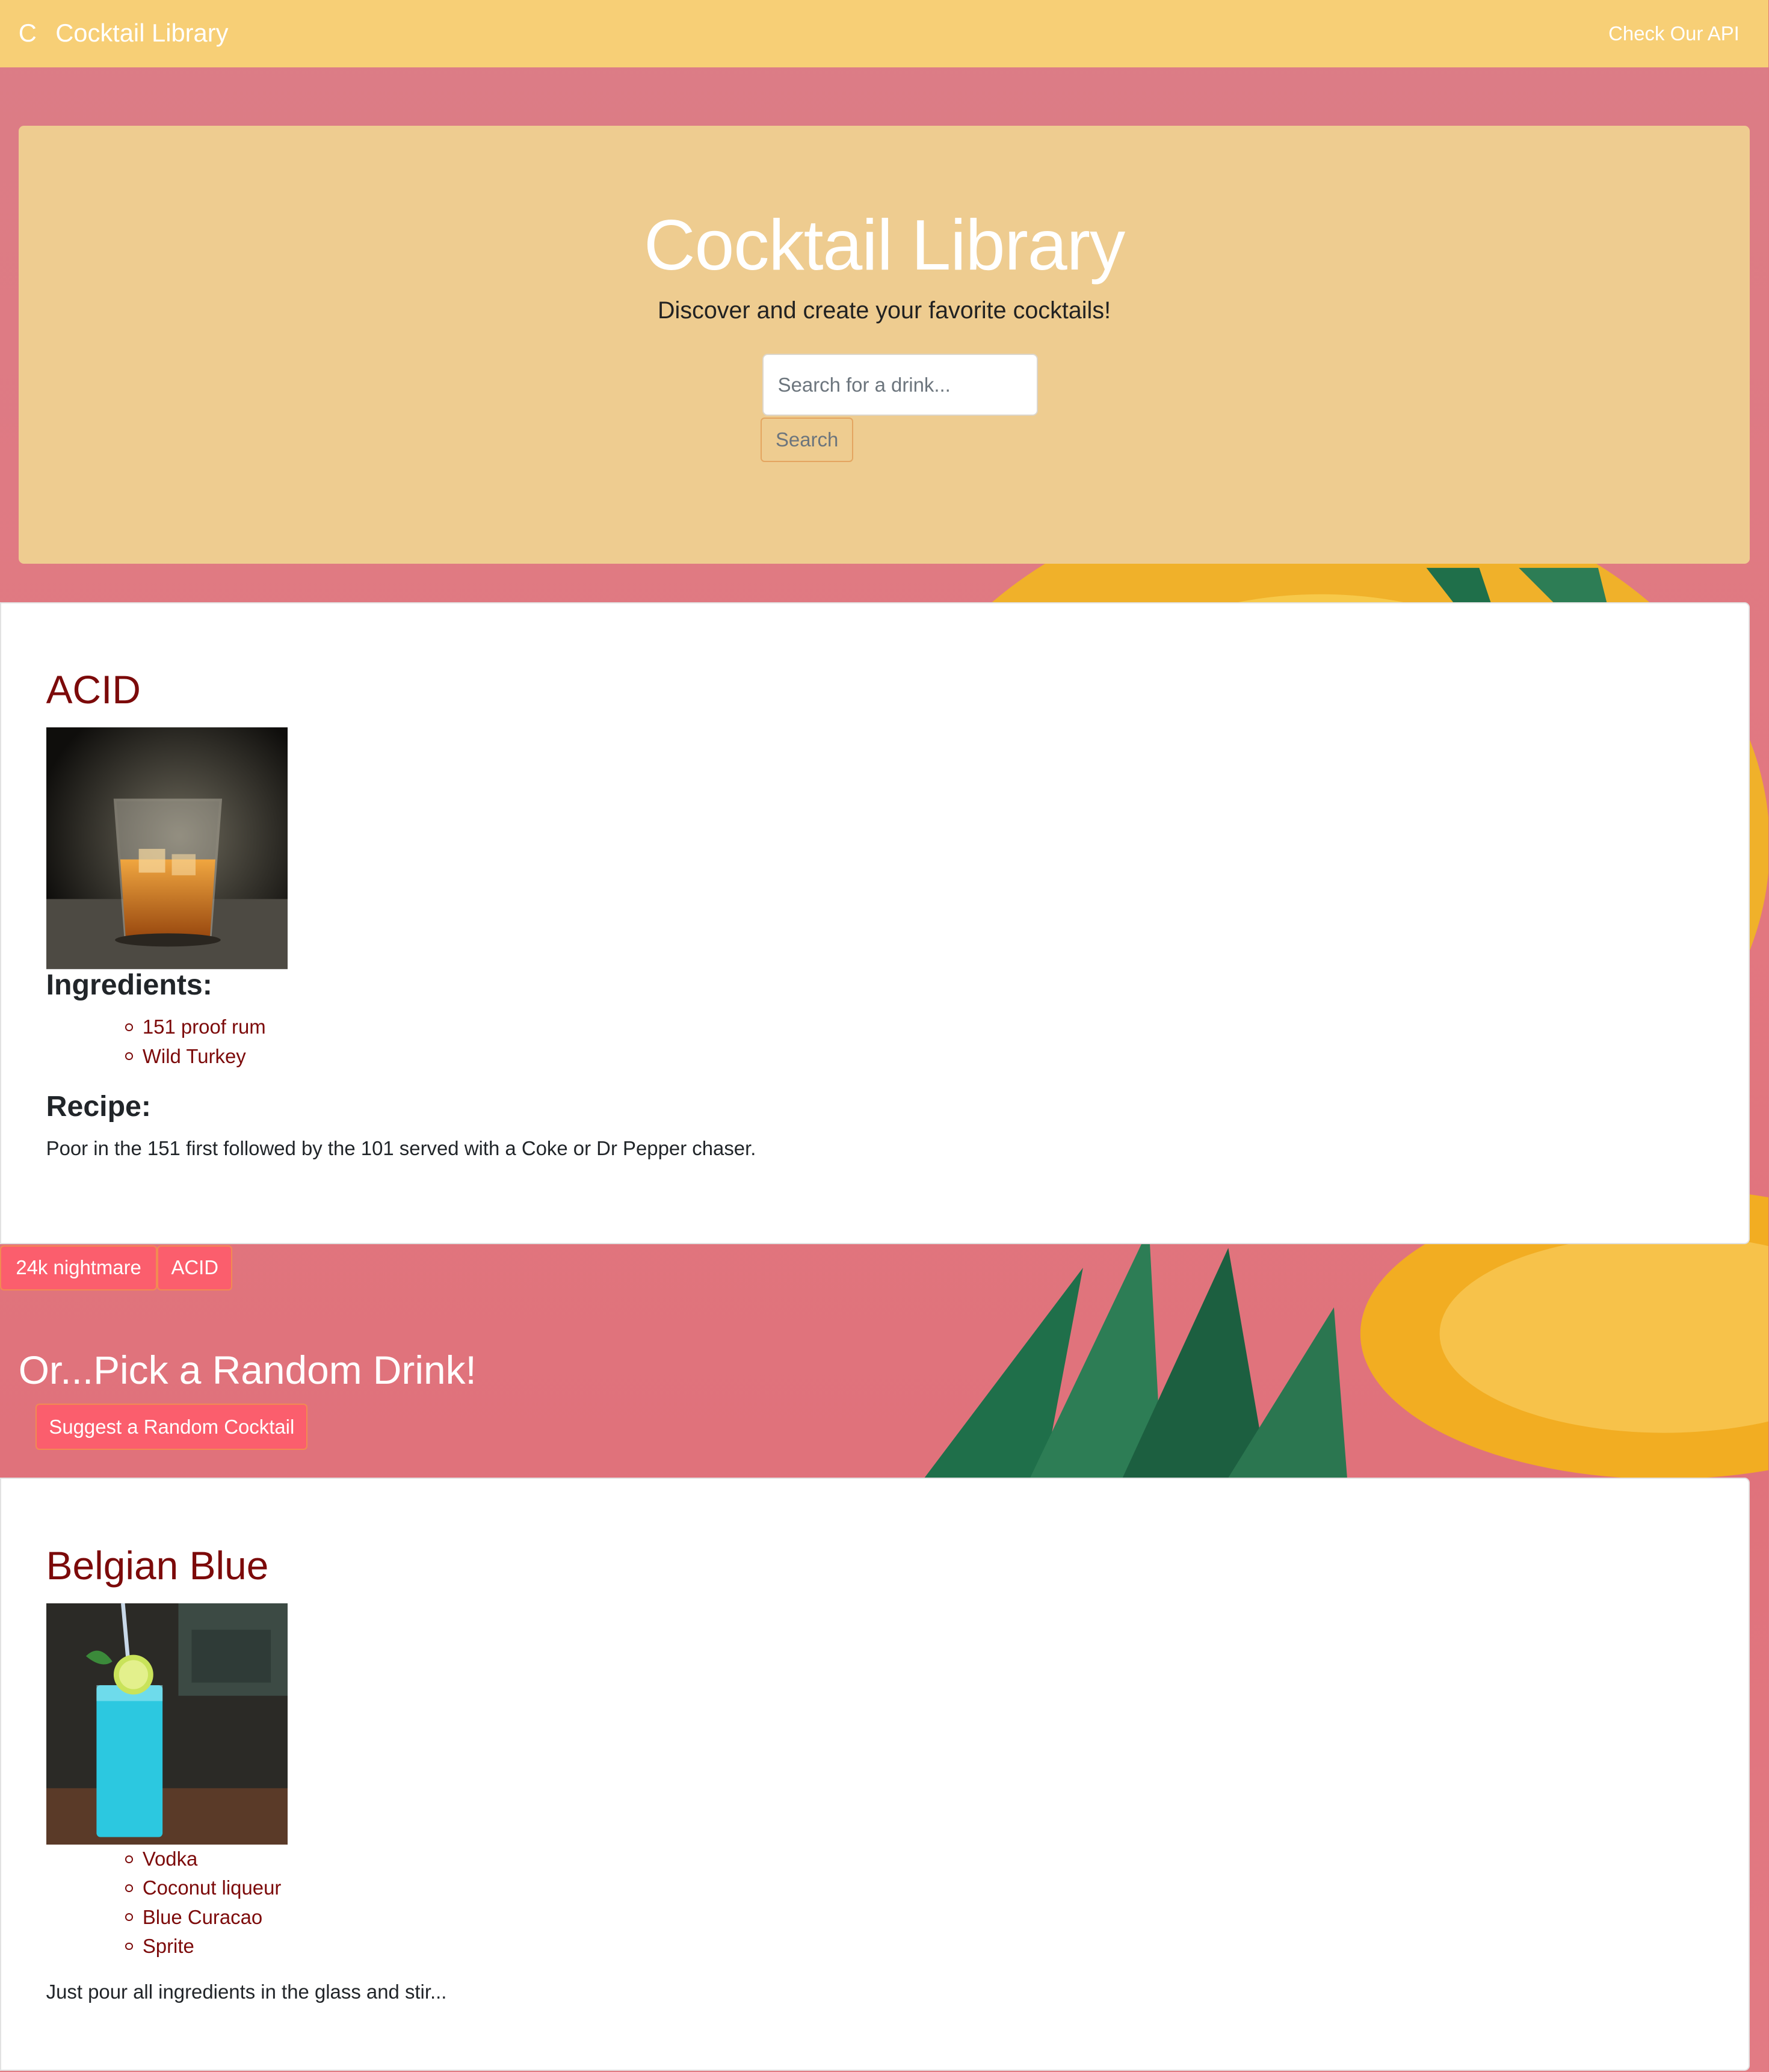 The height and width of the screenshot is (2072, 1769). Describe the element at coordinates (99, 1106) in the screenshot. I see `recipe-heading: Recipe:` at that location.